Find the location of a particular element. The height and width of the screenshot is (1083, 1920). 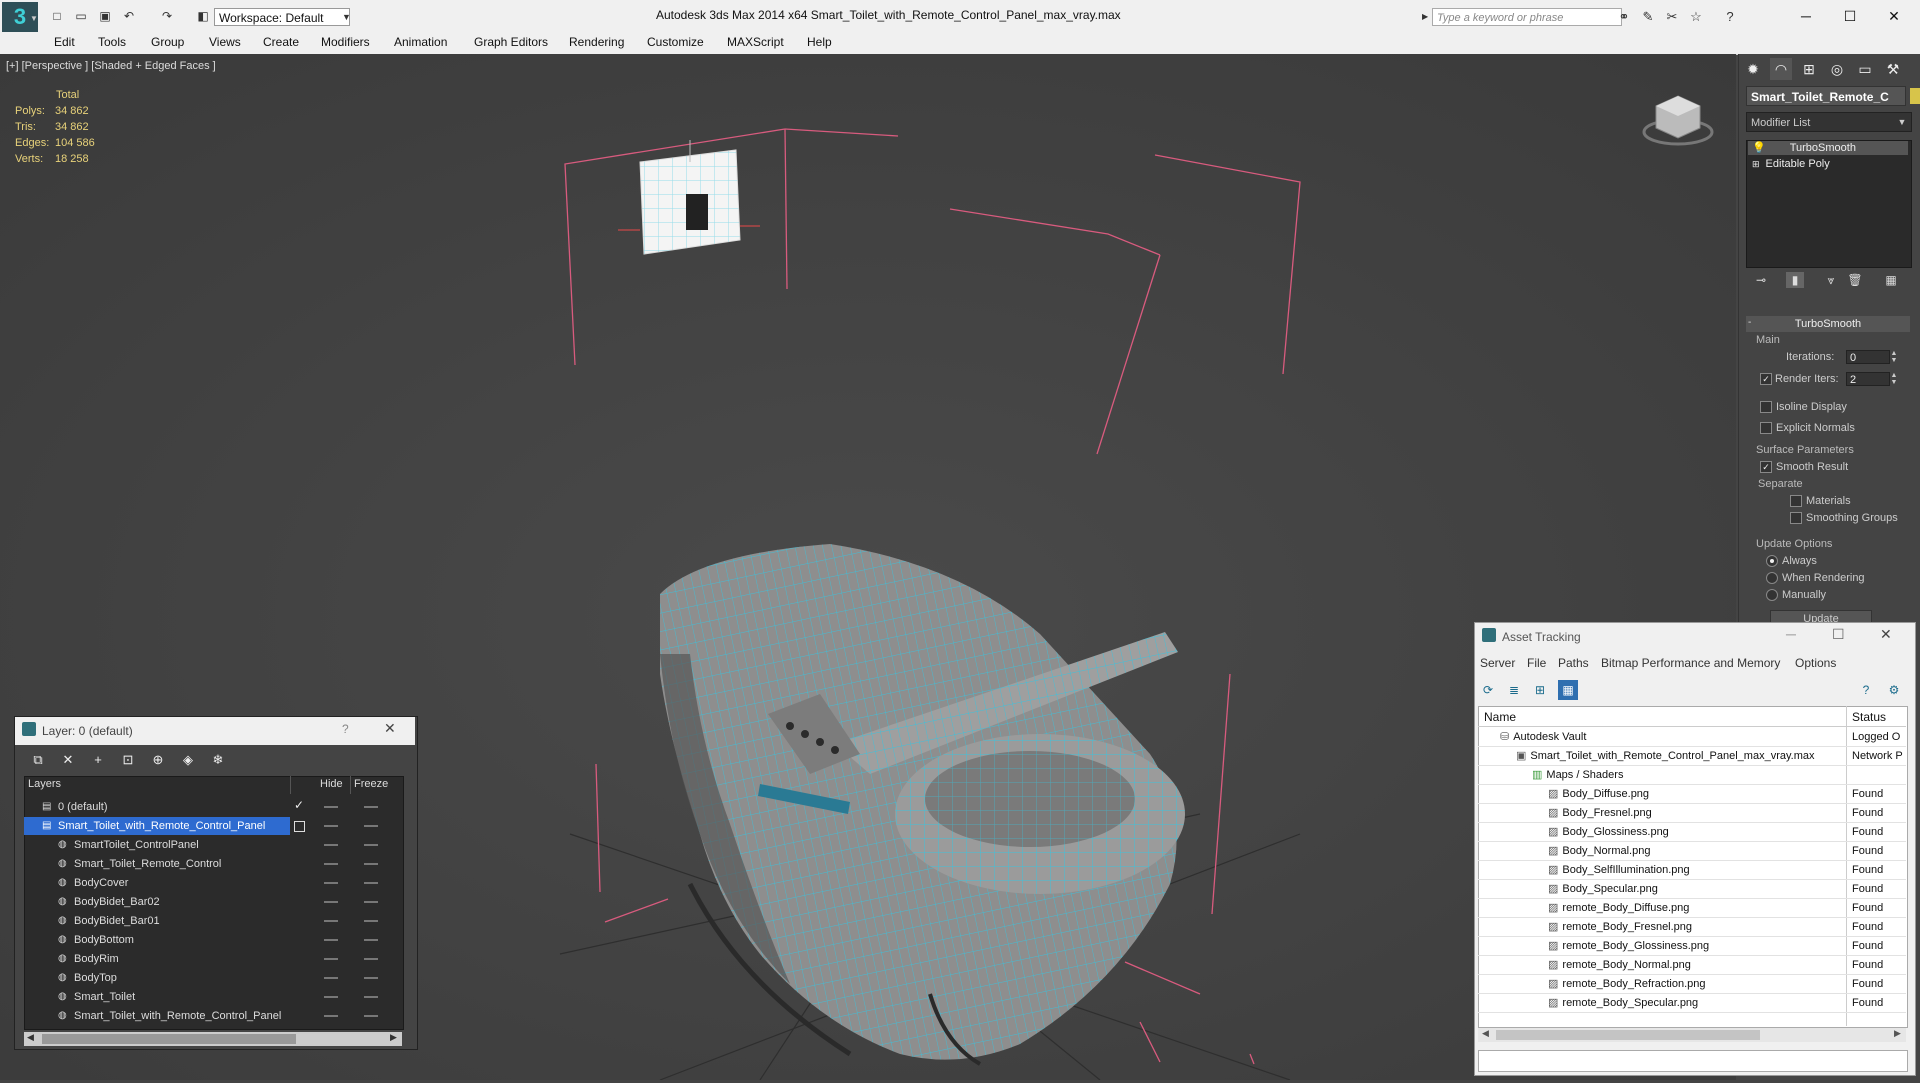

refresh-icon: ⟳ is located at coordinates (1488, 690).